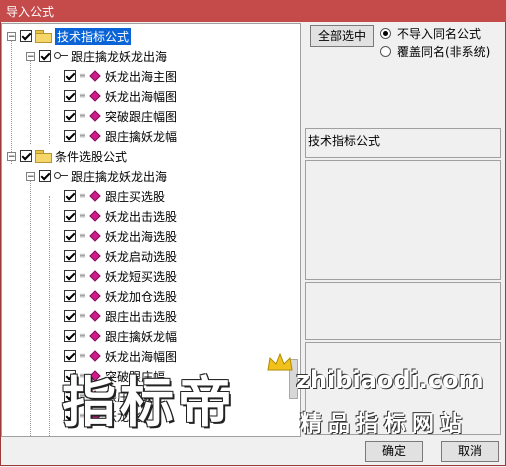  I want to click on watermark-domain: zhibiaodi.com, so click(390, 380).